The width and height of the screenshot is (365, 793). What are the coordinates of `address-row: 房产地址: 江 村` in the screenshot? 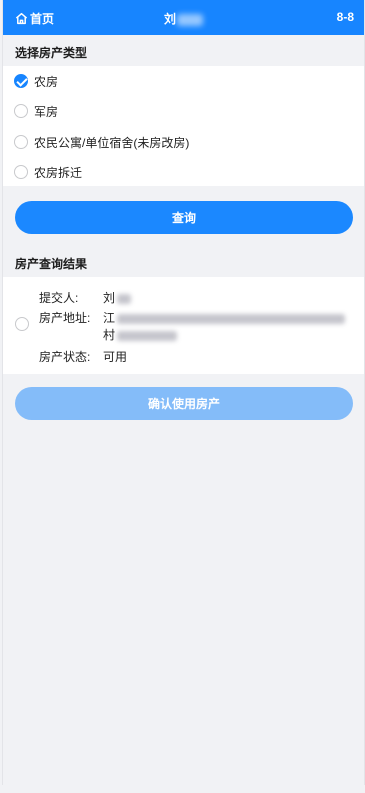 It's located at (192, 326).